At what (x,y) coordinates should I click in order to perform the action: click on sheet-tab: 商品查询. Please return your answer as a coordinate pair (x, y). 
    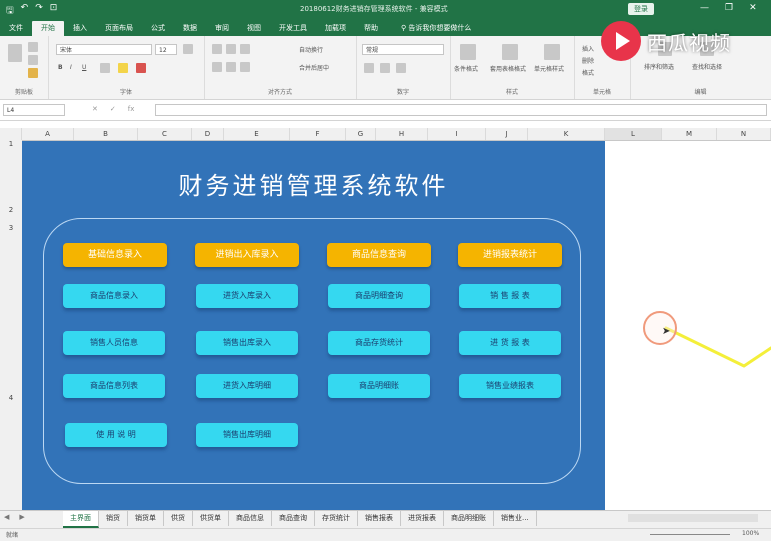
    Looking at the image, I should click on (293, 518).